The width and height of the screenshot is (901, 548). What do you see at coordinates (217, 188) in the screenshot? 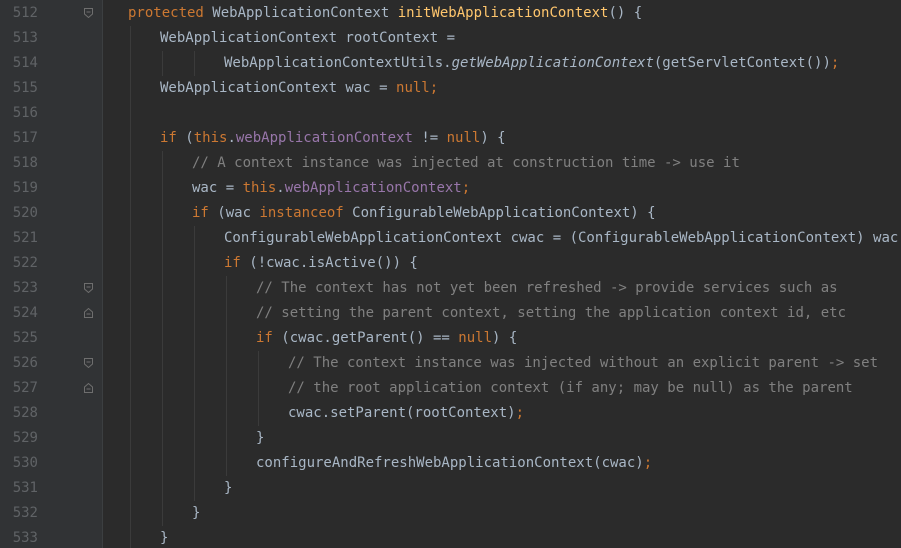
I see `code-token: wac =` at bounding box center [217, 188].